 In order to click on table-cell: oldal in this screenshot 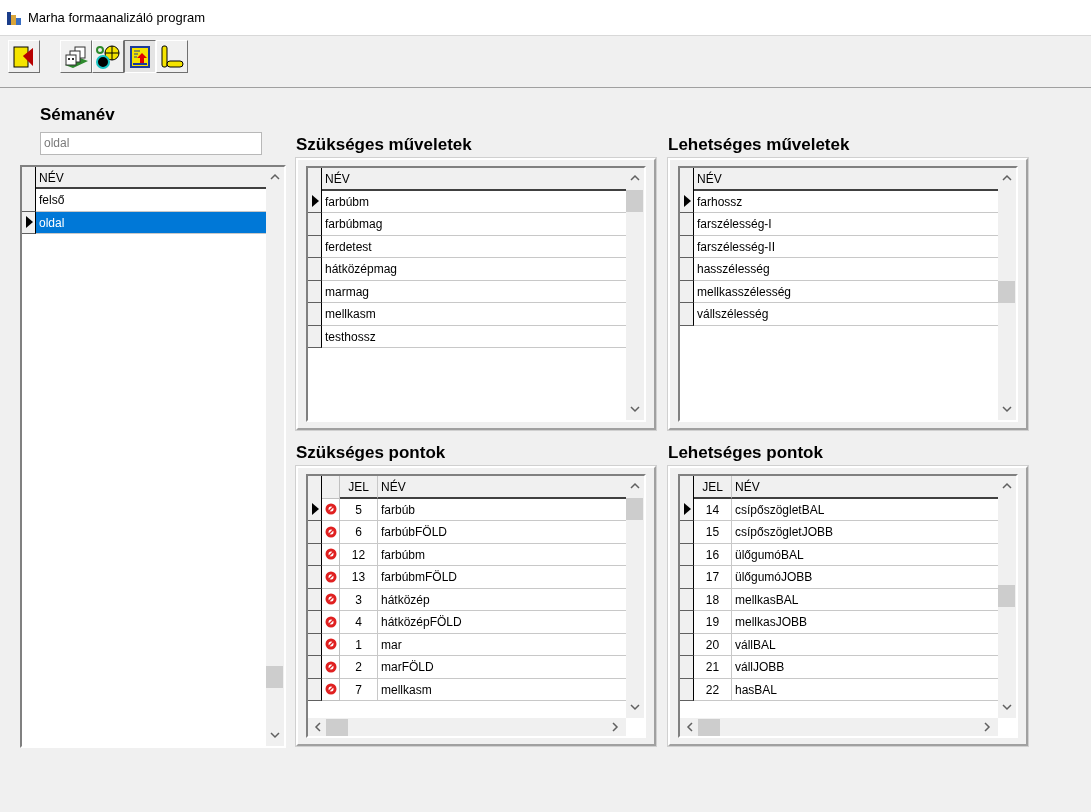, I will do `click(151, 222)`.